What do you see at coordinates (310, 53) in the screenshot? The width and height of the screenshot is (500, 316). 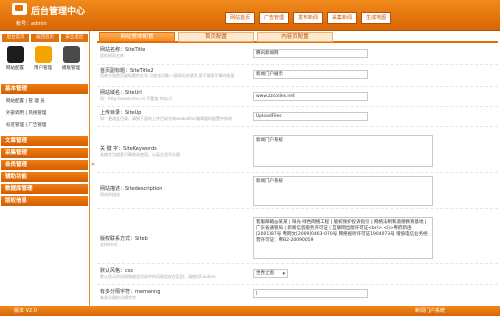 I see `site-title-input: 腾讯新闻网` at bounding box center [310, 53].